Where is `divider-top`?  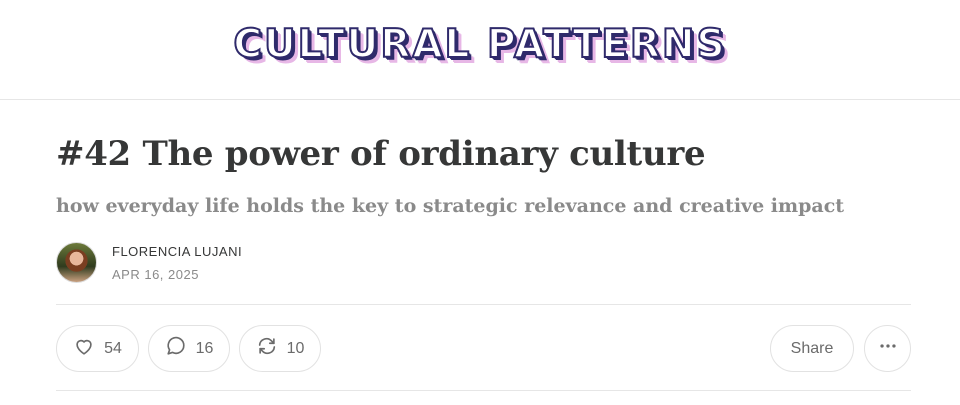 divider-top is located at coordinates (483, 304).